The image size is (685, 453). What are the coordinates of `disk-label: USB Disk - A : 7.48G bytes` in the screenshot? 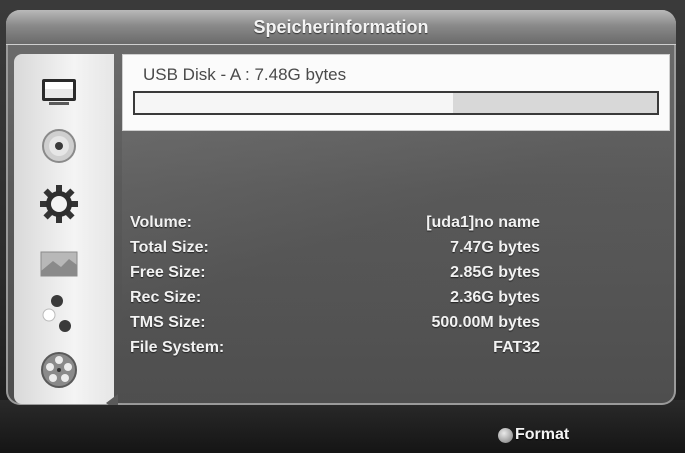 It's located at (245, 74).